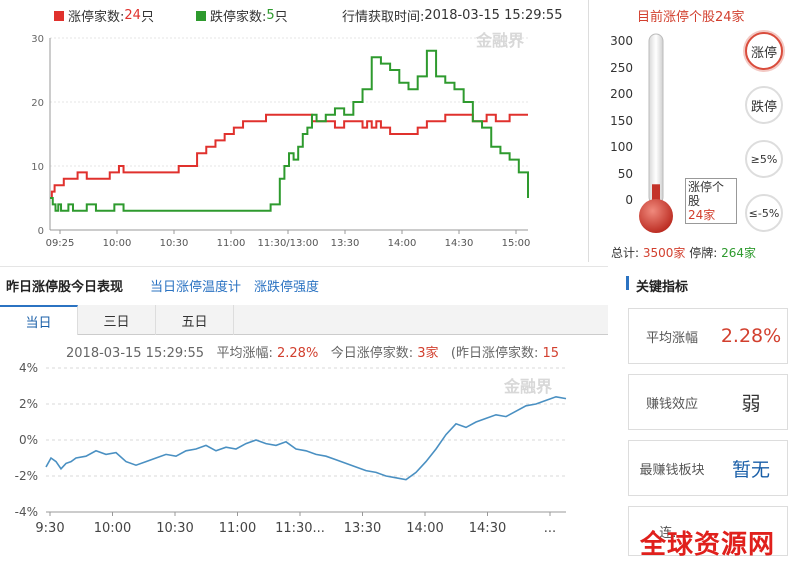 The image size is (800, 565). I want to click on x-tick-label: 09:25, so click(60, 243).